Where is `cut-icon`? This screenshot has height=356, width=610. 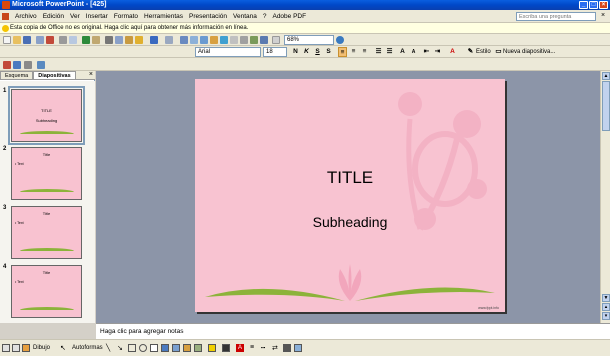 cut-icon is located at coordinates (109, 40).